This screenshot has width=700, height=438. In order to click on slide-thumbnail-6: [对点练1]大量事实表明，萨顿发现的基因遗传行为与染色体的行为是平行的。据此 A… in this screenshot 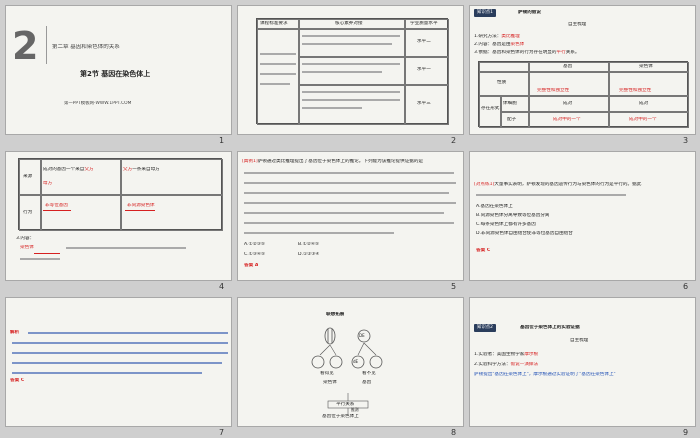, I will do `click(582, 216)`.